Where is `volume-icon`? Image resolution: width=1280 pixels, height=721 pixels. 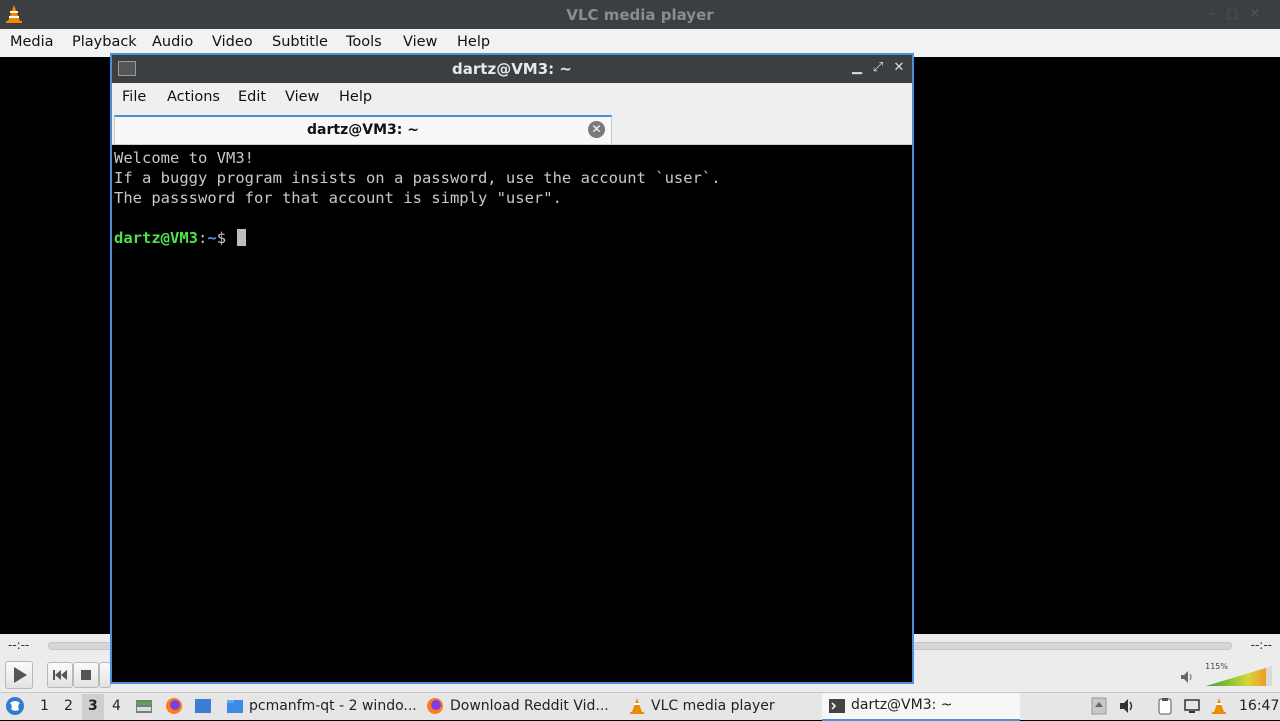 volume-icon is located at coordinates (1127, 706).